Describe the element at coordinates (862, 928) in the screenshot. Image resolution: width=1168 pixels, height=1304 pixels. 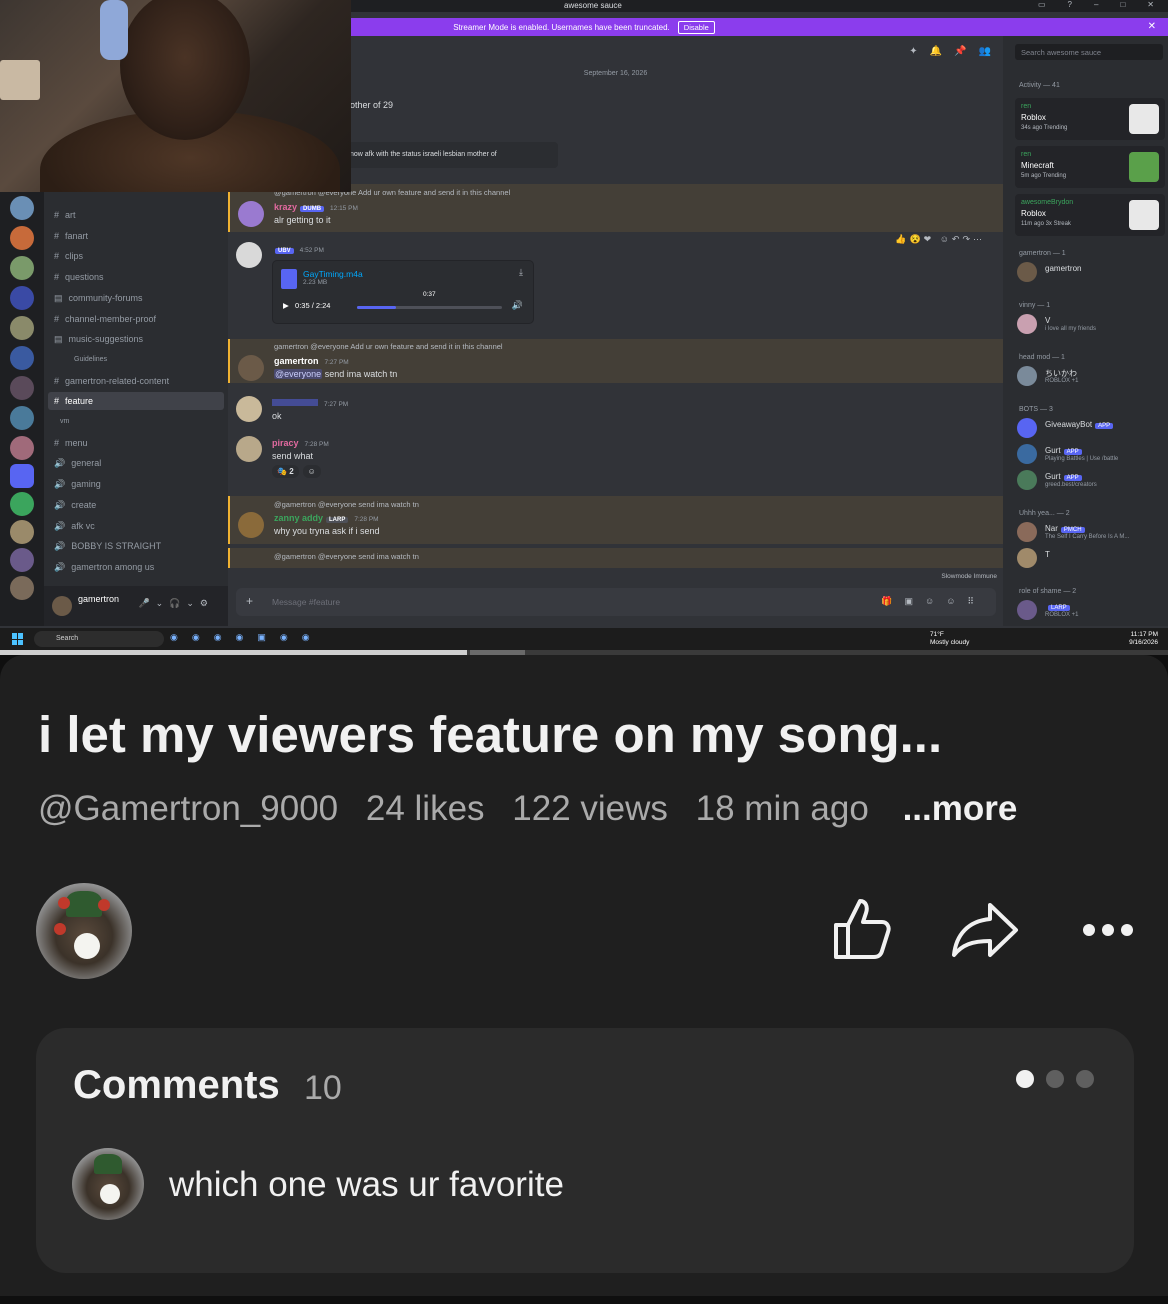
I see `like-icon` at that location.